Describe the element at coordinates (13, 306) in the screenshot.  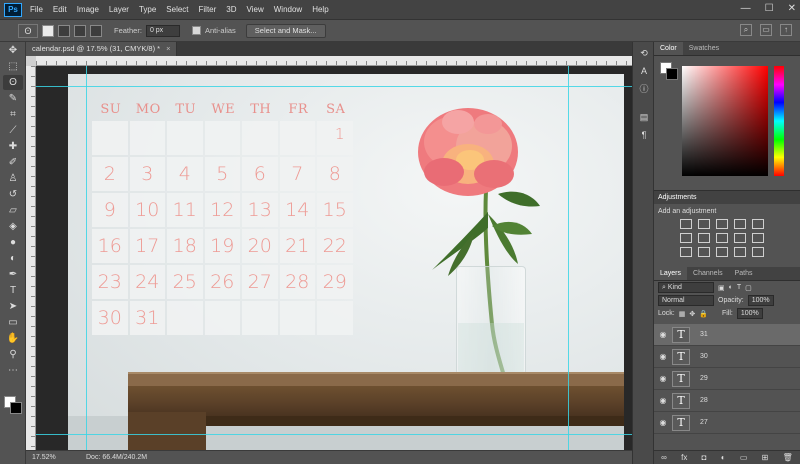
I see `path-select-tool-icon: ➤` at that location.